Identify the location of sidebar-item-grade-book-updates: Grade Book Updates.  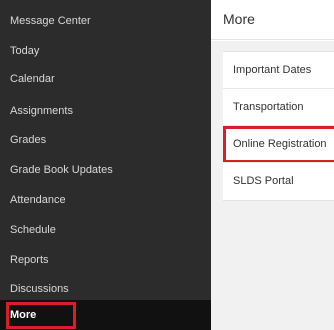
(105, 170).